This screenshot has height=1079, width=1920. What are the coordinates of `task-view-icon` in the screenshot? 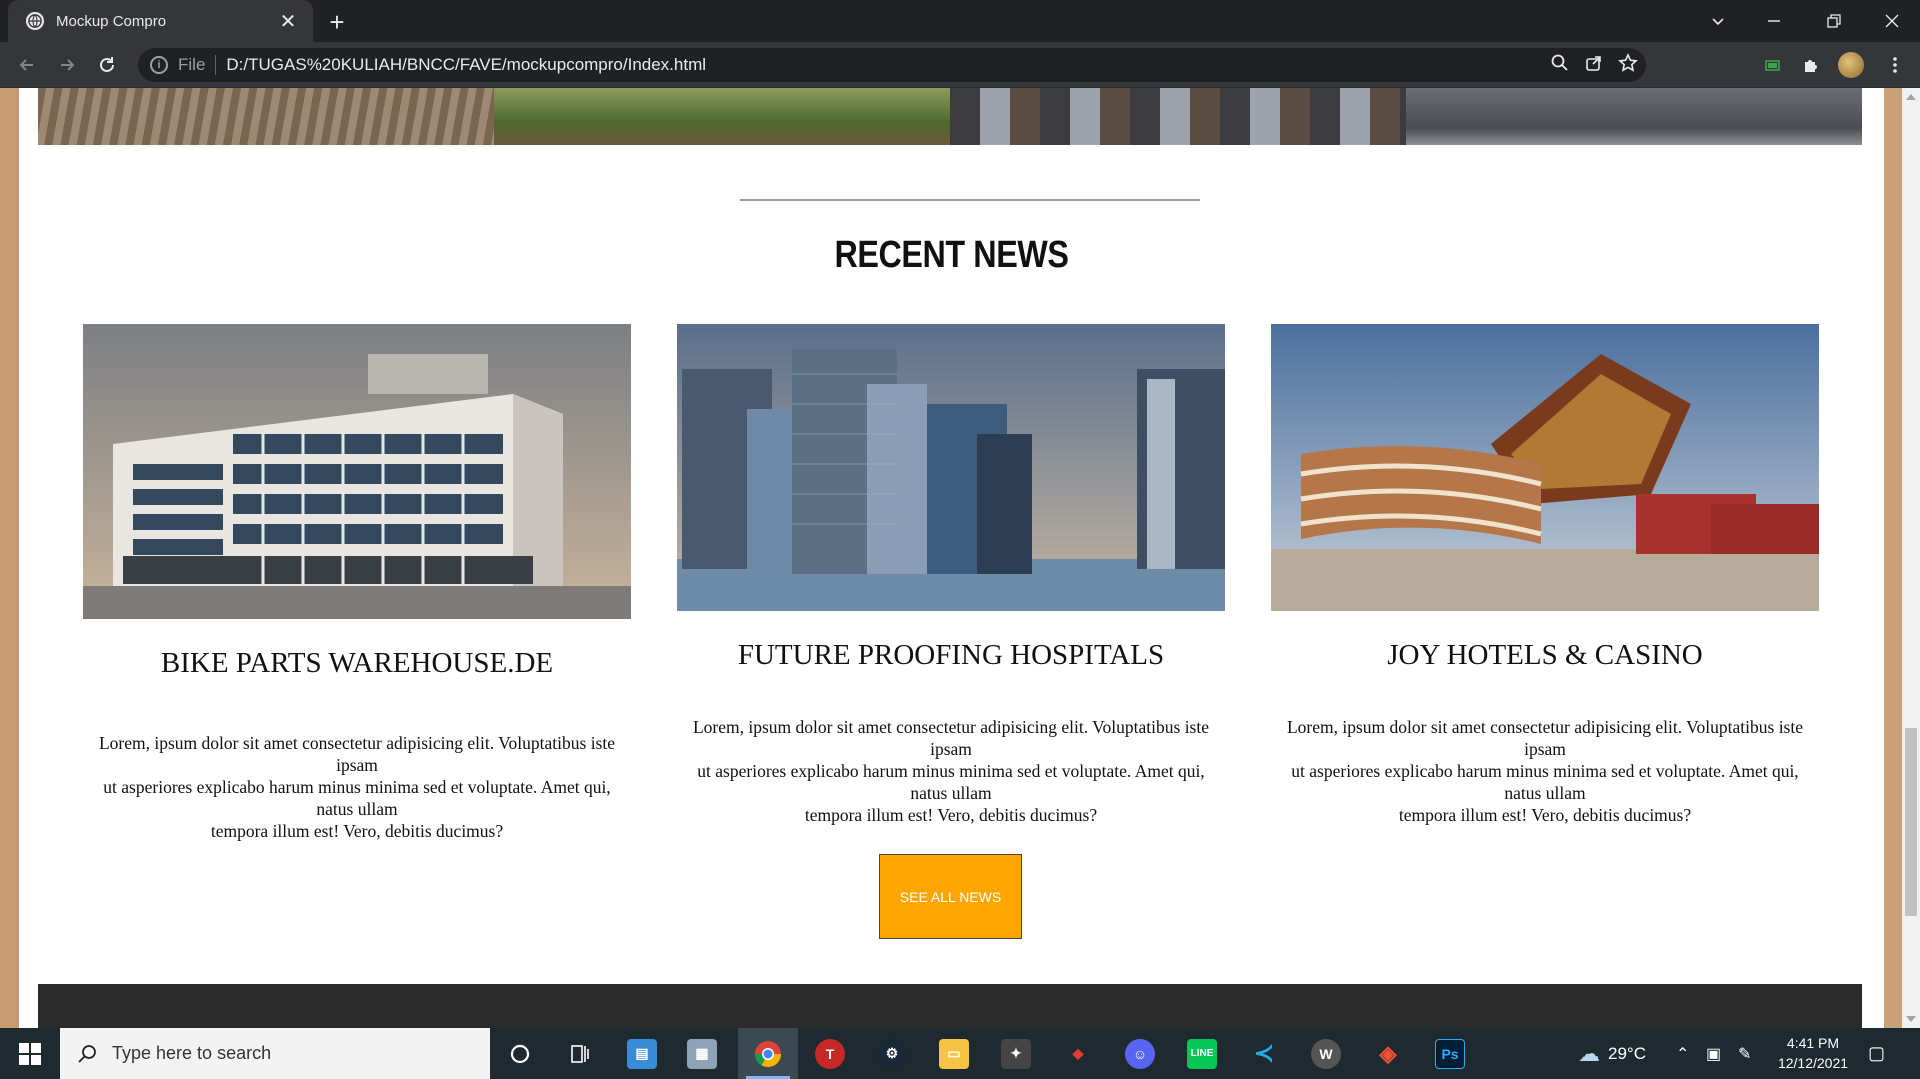 It's located at (580, 1053).